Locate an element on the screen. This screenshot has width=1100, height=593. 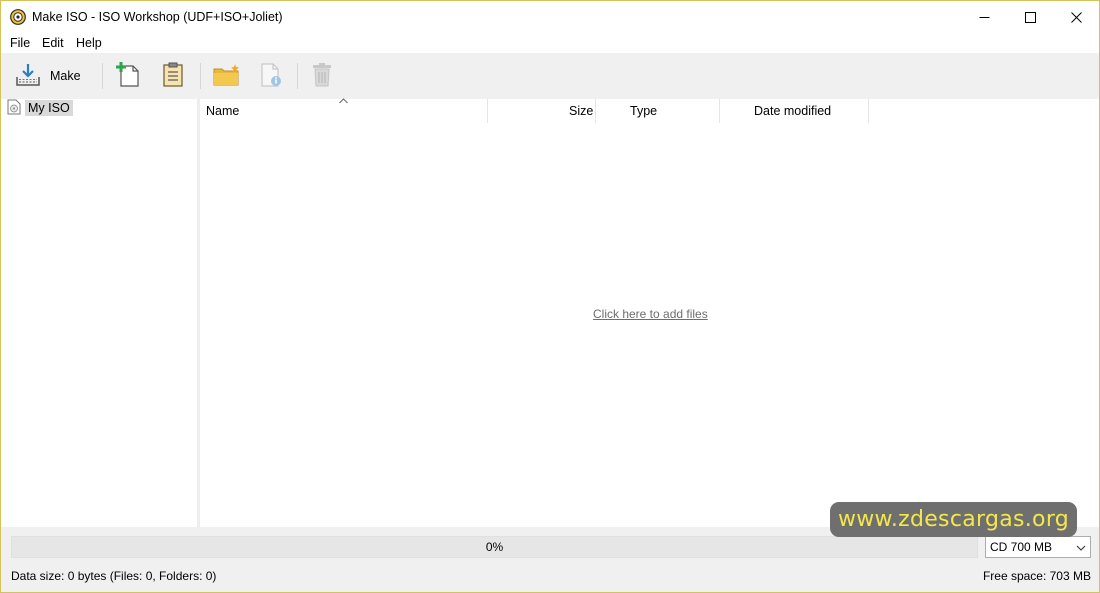
chevron-down-icon is located at coordinates (1081, 549).